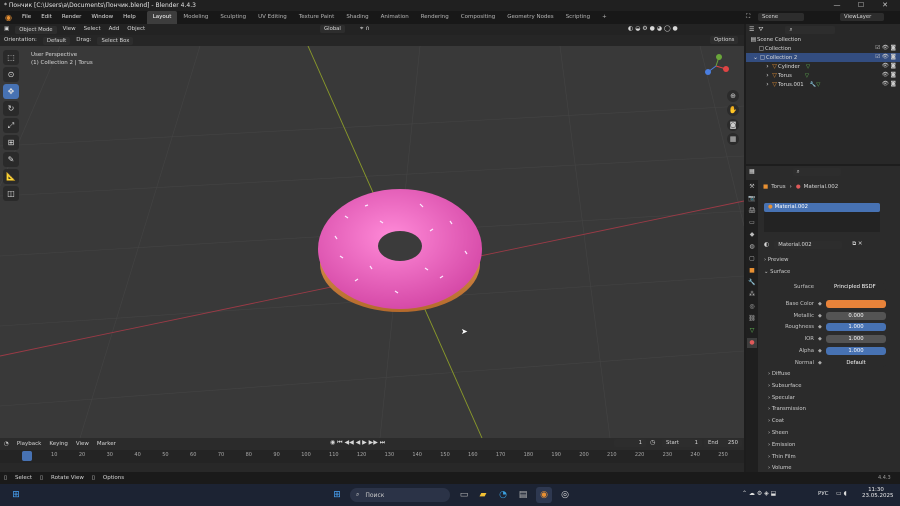  What do you see at coordinates (782, 457) in the screenshot?
I see `subsection-header: › Thin Film` at bounding box center [782, 457].